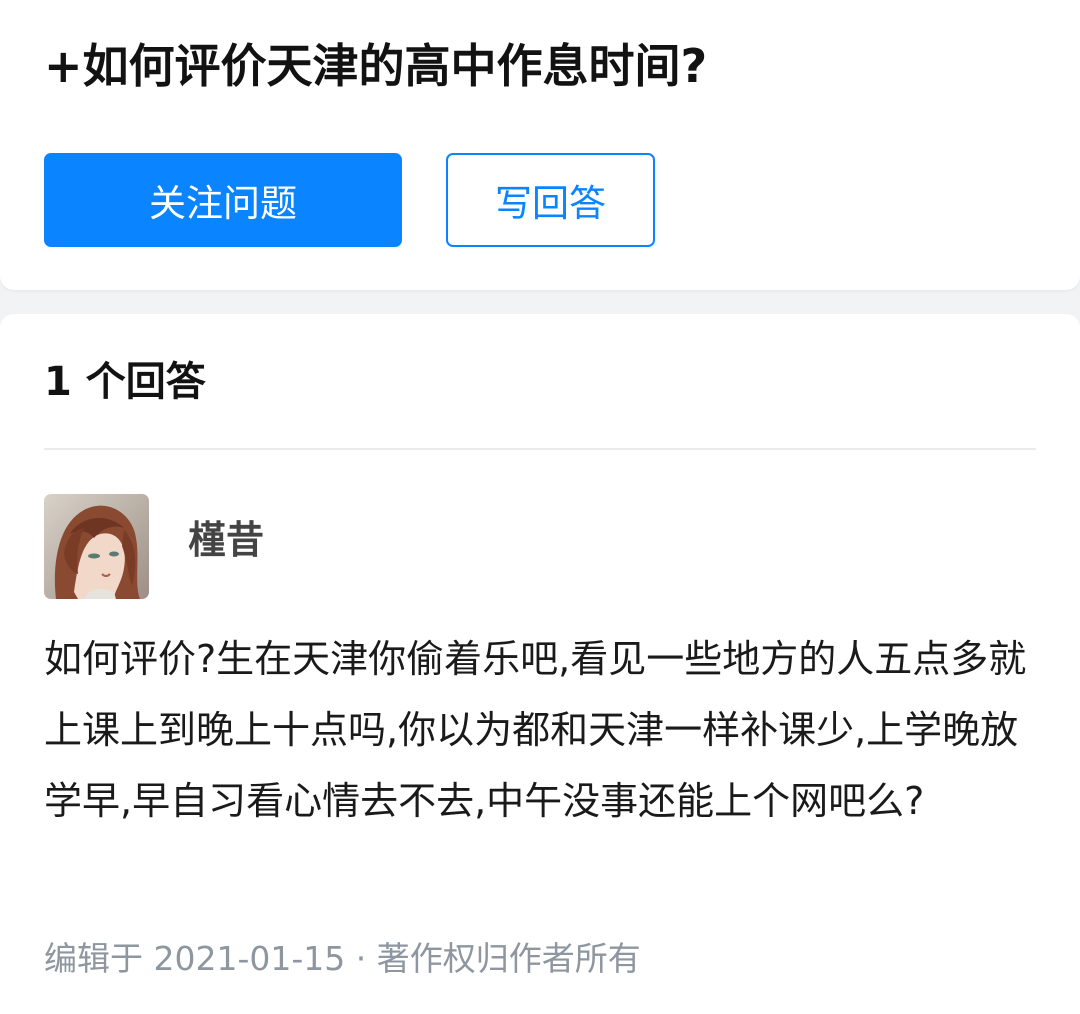 Image resolution: width=1080 pixels, height=1014 pixels. What do you see at coordinates (223, 200) in the screenshot?
I see `follow-question-button: 关注问题` at bounding box center [223, 200].